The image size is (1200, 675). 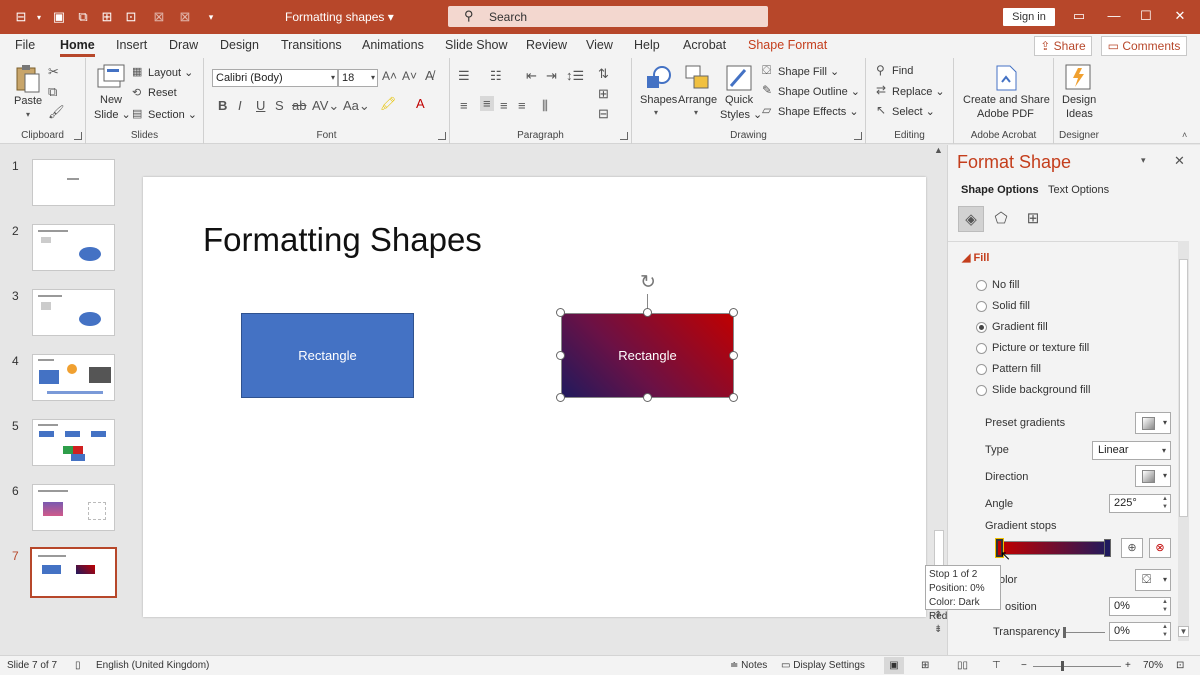 I want to click on resize-handle-w, so click(x=560, y=355).